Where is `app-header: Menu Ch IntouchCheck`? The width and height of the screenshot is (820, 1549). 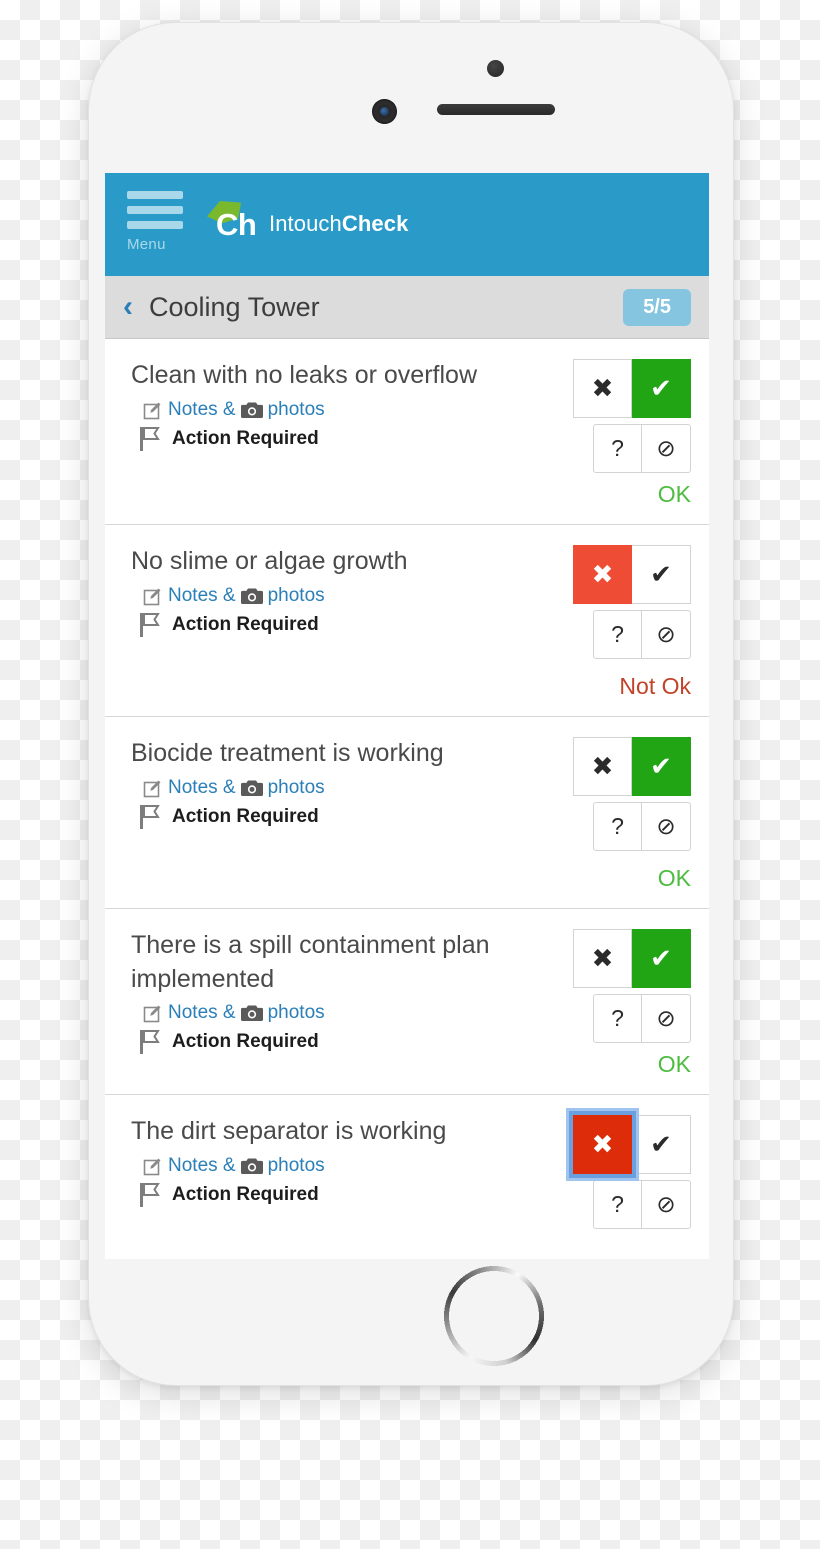 app-header: Menu Ch IntouchCheck is located at coordinates (407, 224).